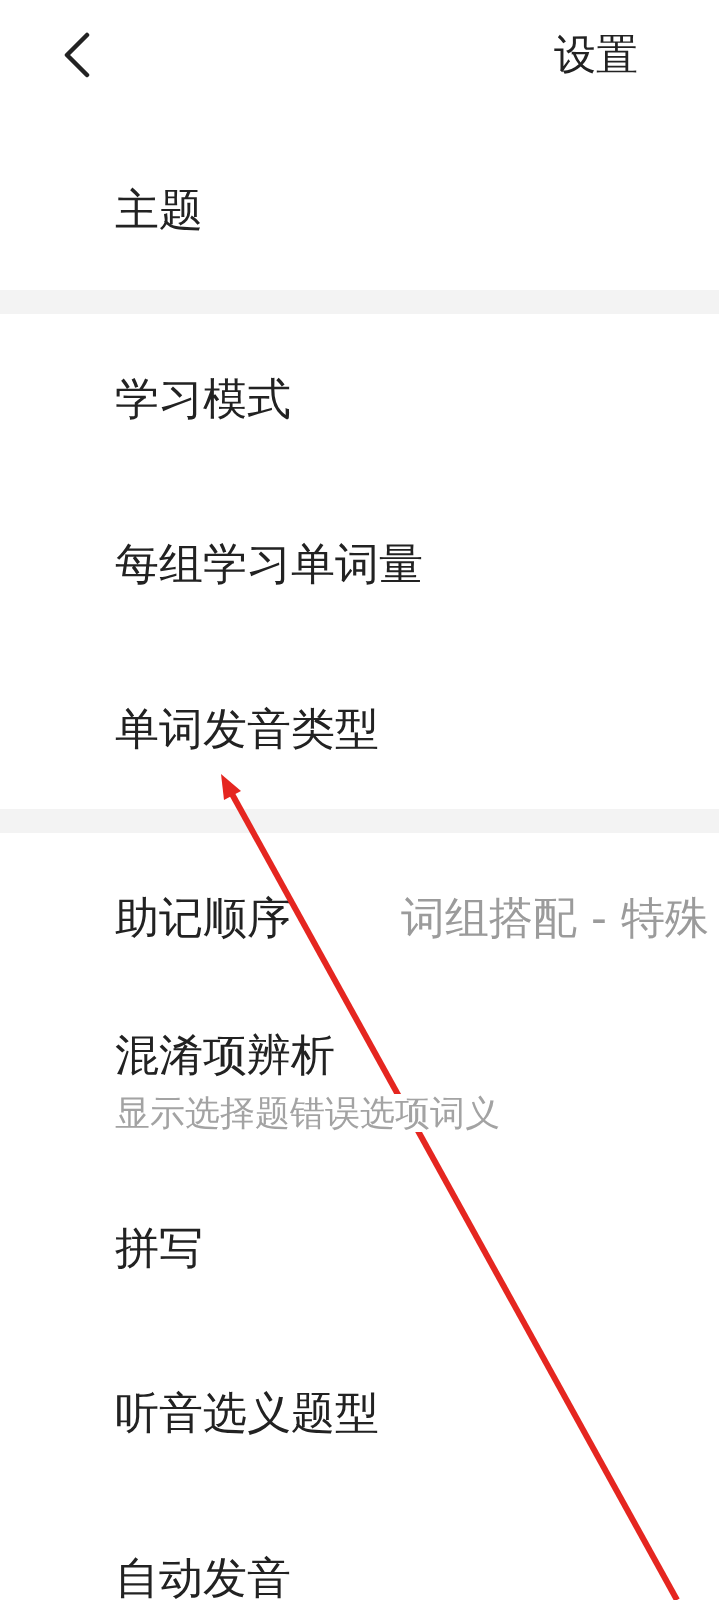 This screenshot has height=1600, width=719. Describe the element at coordinates (247, 1412) in the screenshot. I see `setting-label: 听音选义题型` at that location.